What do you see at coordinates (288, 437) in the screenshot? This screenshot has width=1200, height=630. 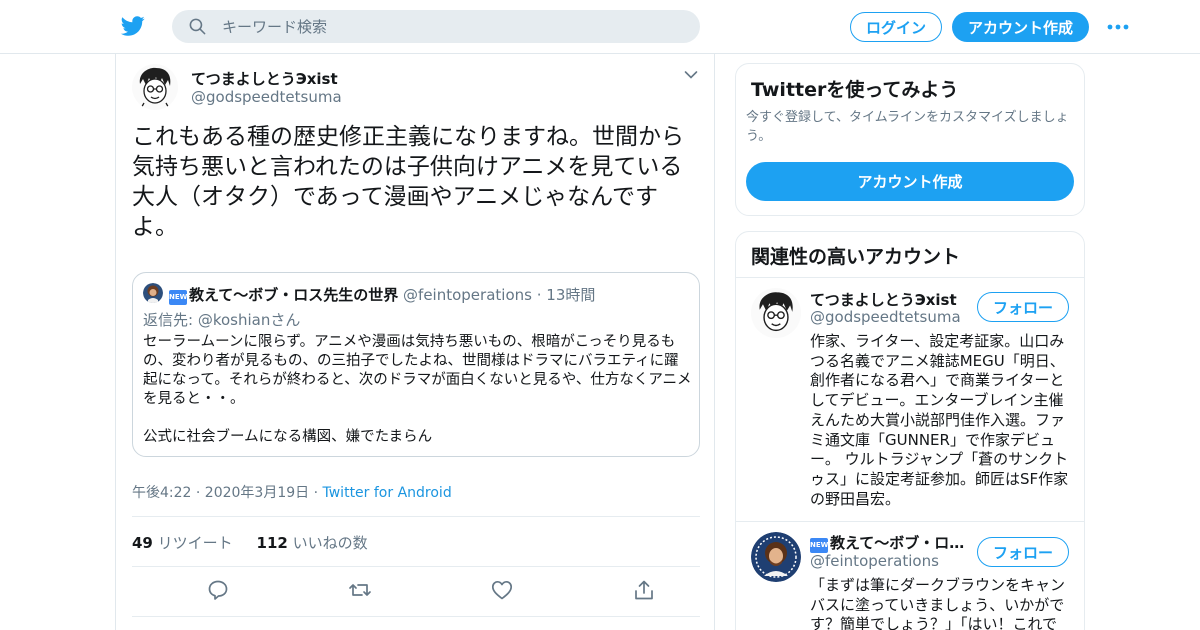 I see `quoted-paragraph: 公式に社会ブームになる構図、嫌でたまらん` at bounding box center [288, 437].